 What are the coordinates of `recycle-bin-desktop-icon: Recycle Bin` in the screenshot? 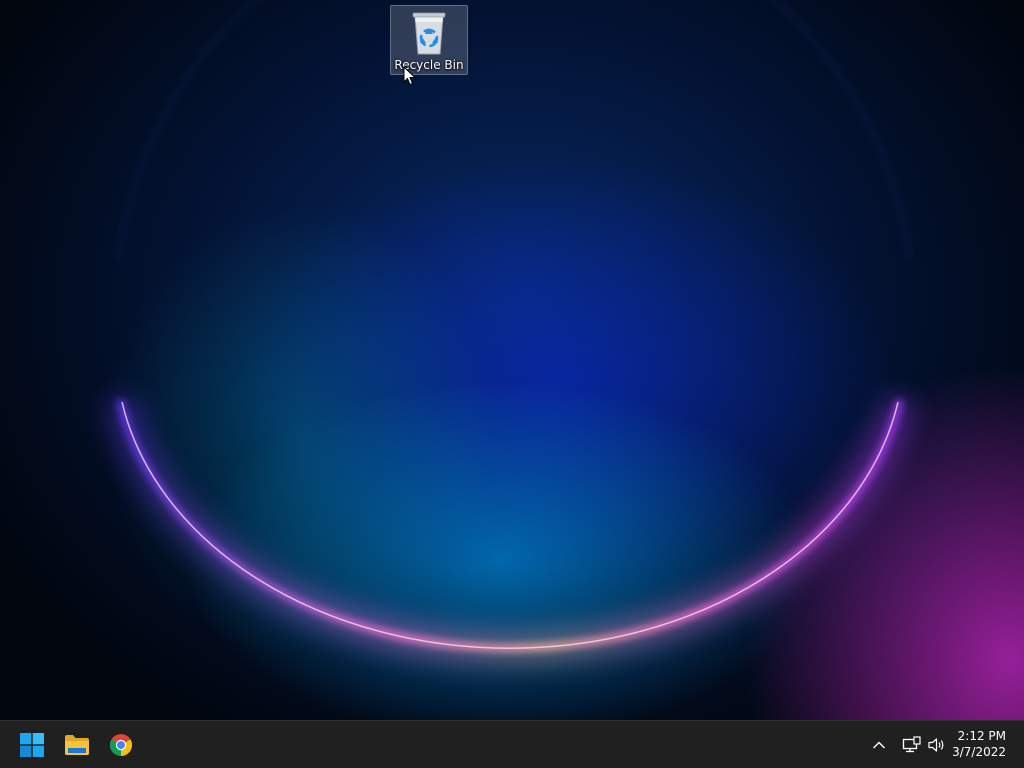 It's located at (429, 40).